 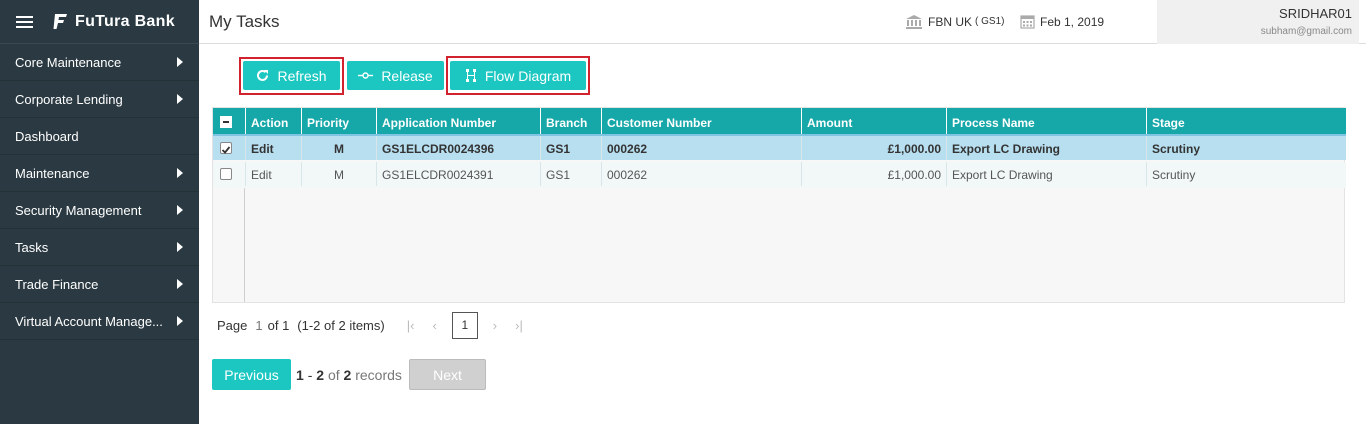 What do you see at coordinates (99, 136) in the screenshot?
I see `sidebar-item-dashboard: Dashboard` at bounding box center [99, 136].